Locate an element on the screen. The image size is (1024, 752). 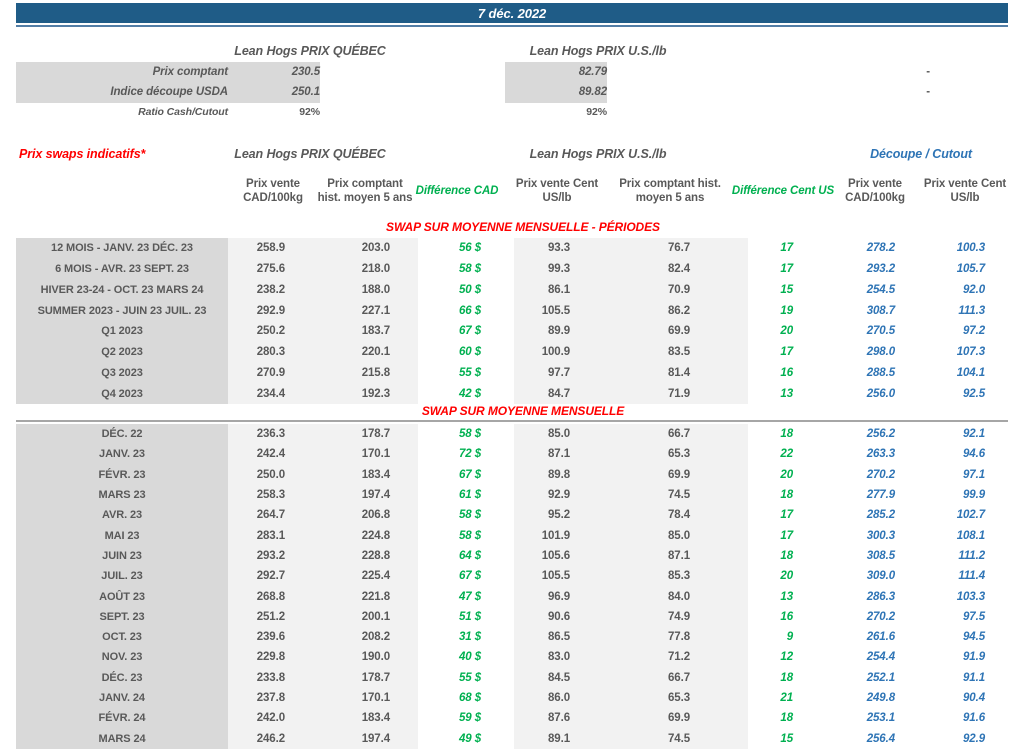
cell-c7: 308.7 is located at coordinates (880, 310).